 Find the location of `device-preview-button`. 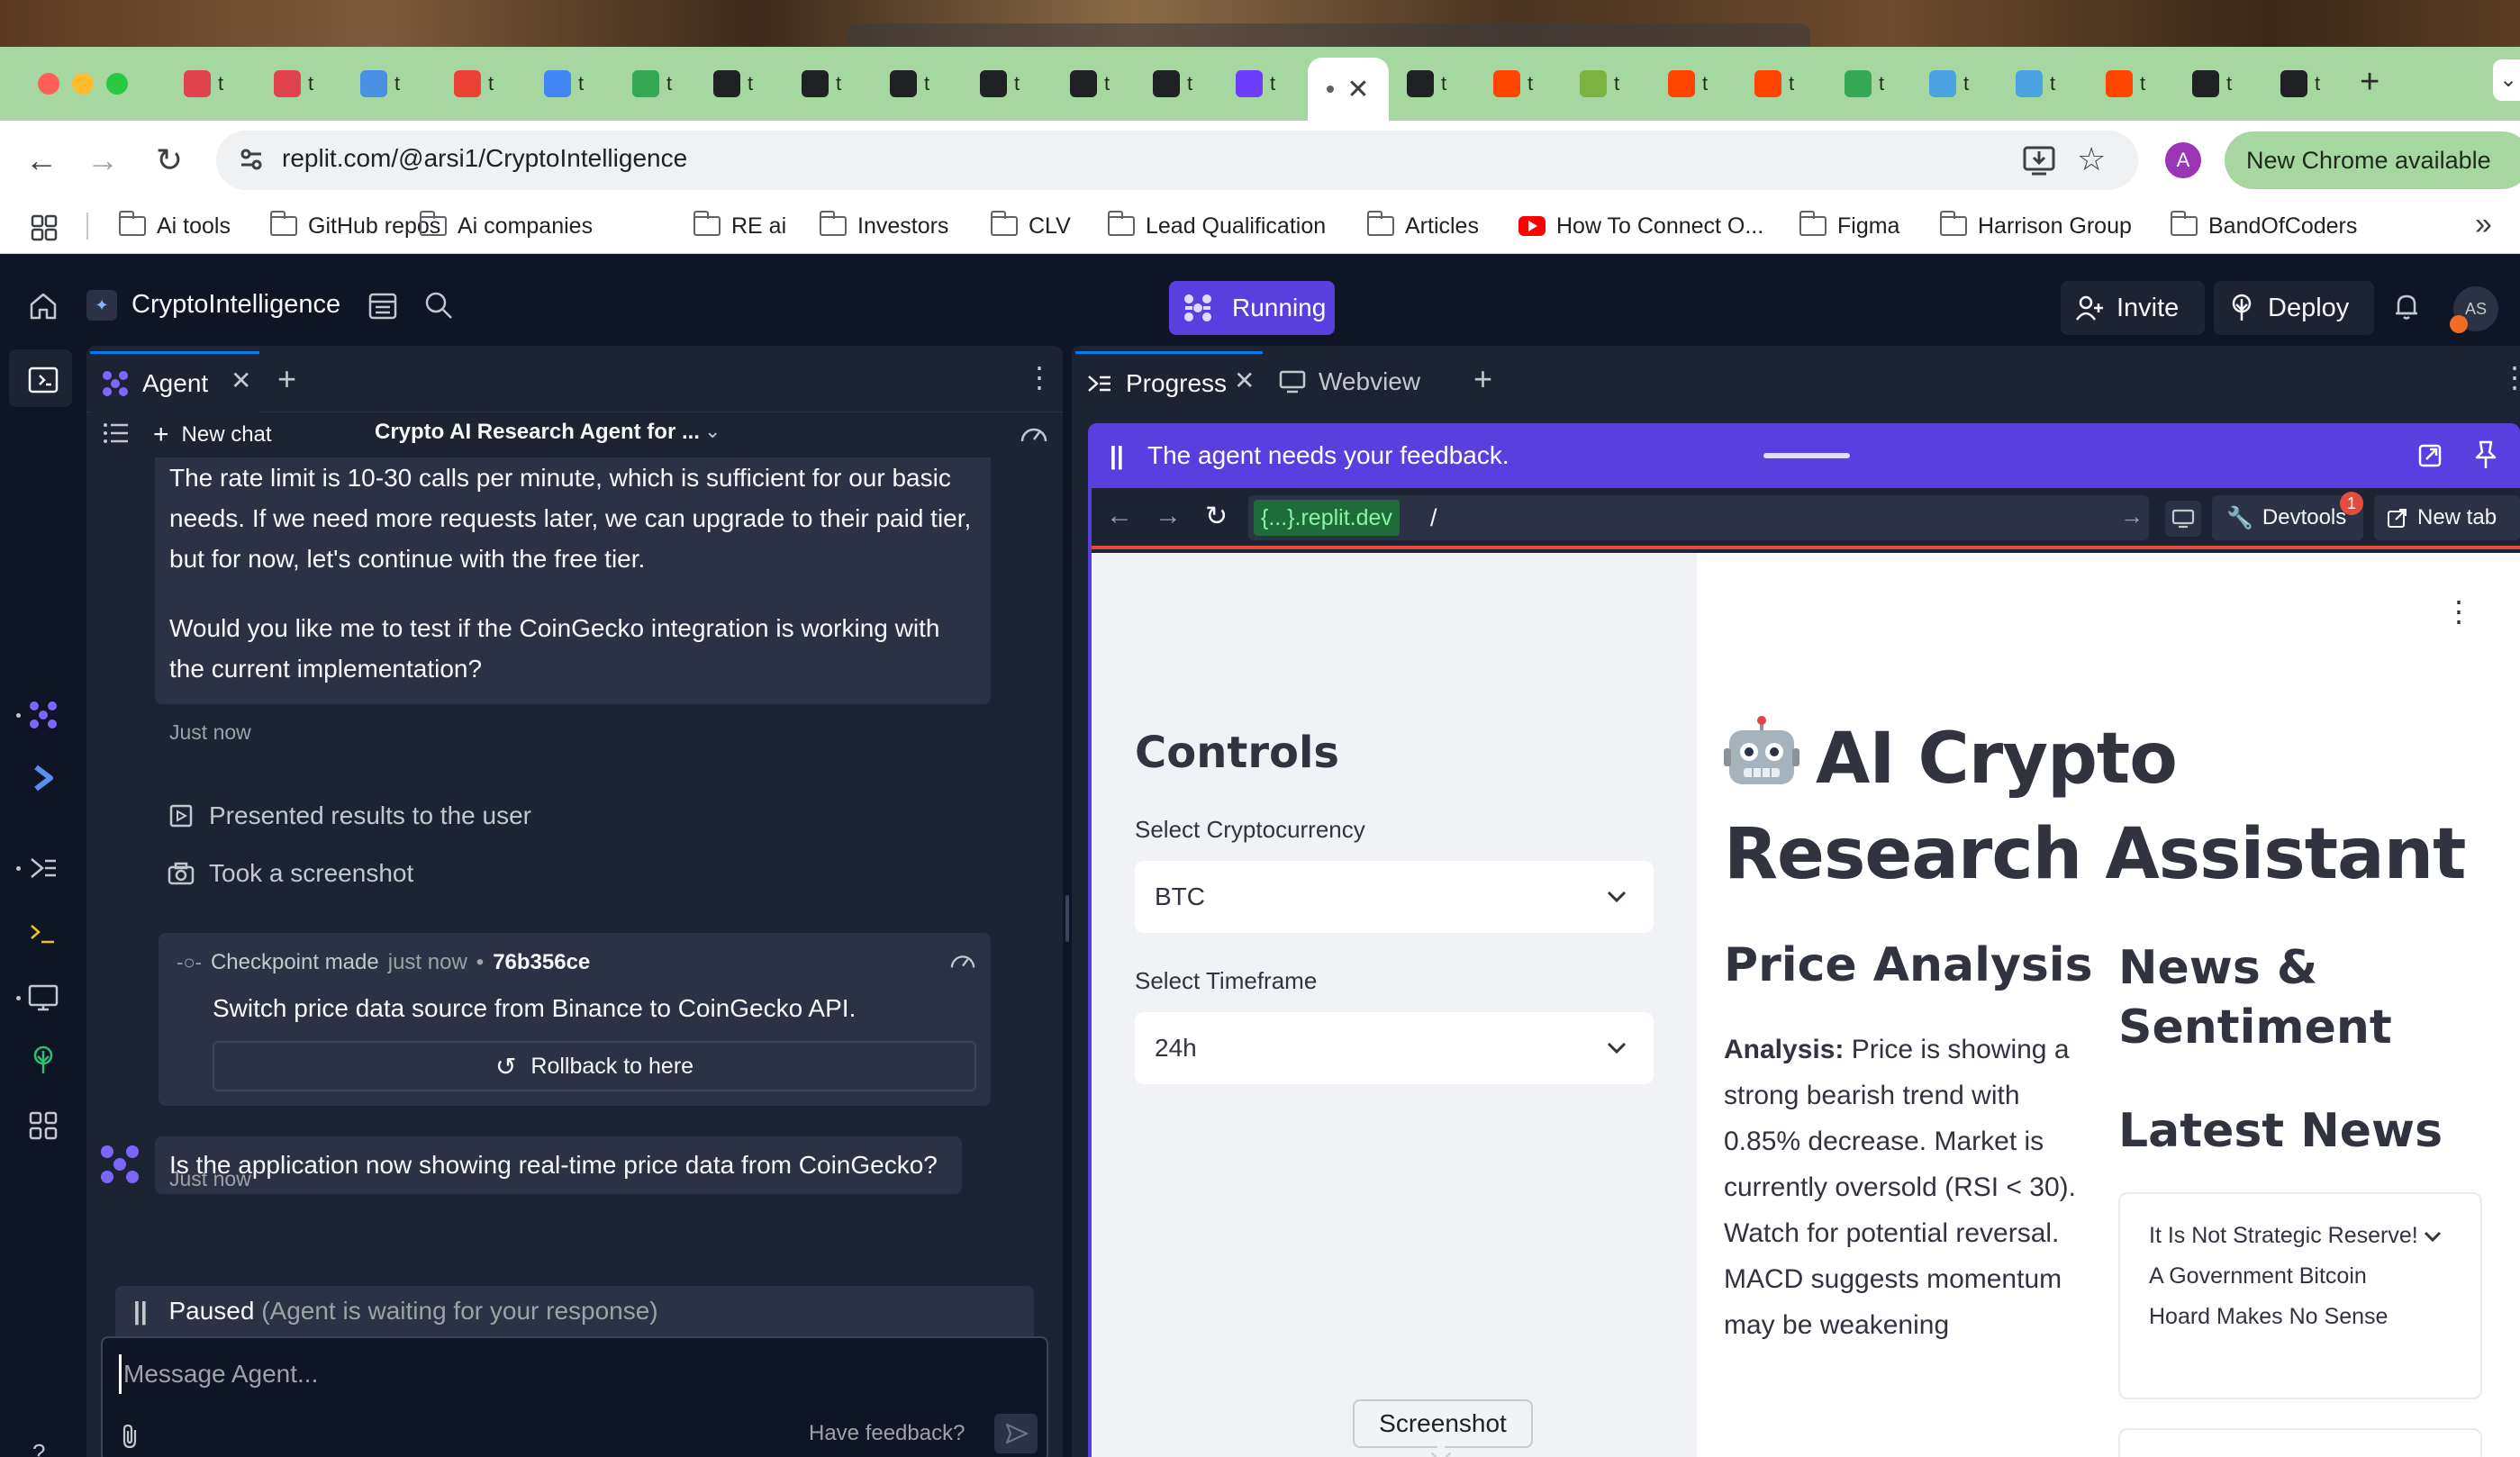

device-preview-button is located at coordinates (2183, 519).